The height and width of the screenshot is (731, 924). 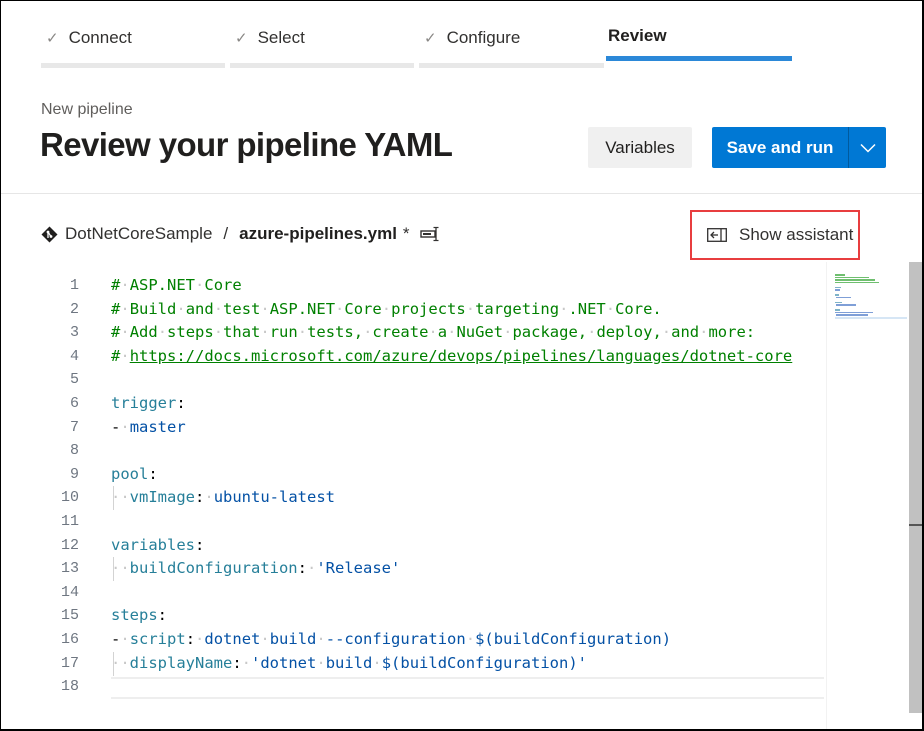 I want to click on yaml-value: 'Release', so click(x=358, y=568).